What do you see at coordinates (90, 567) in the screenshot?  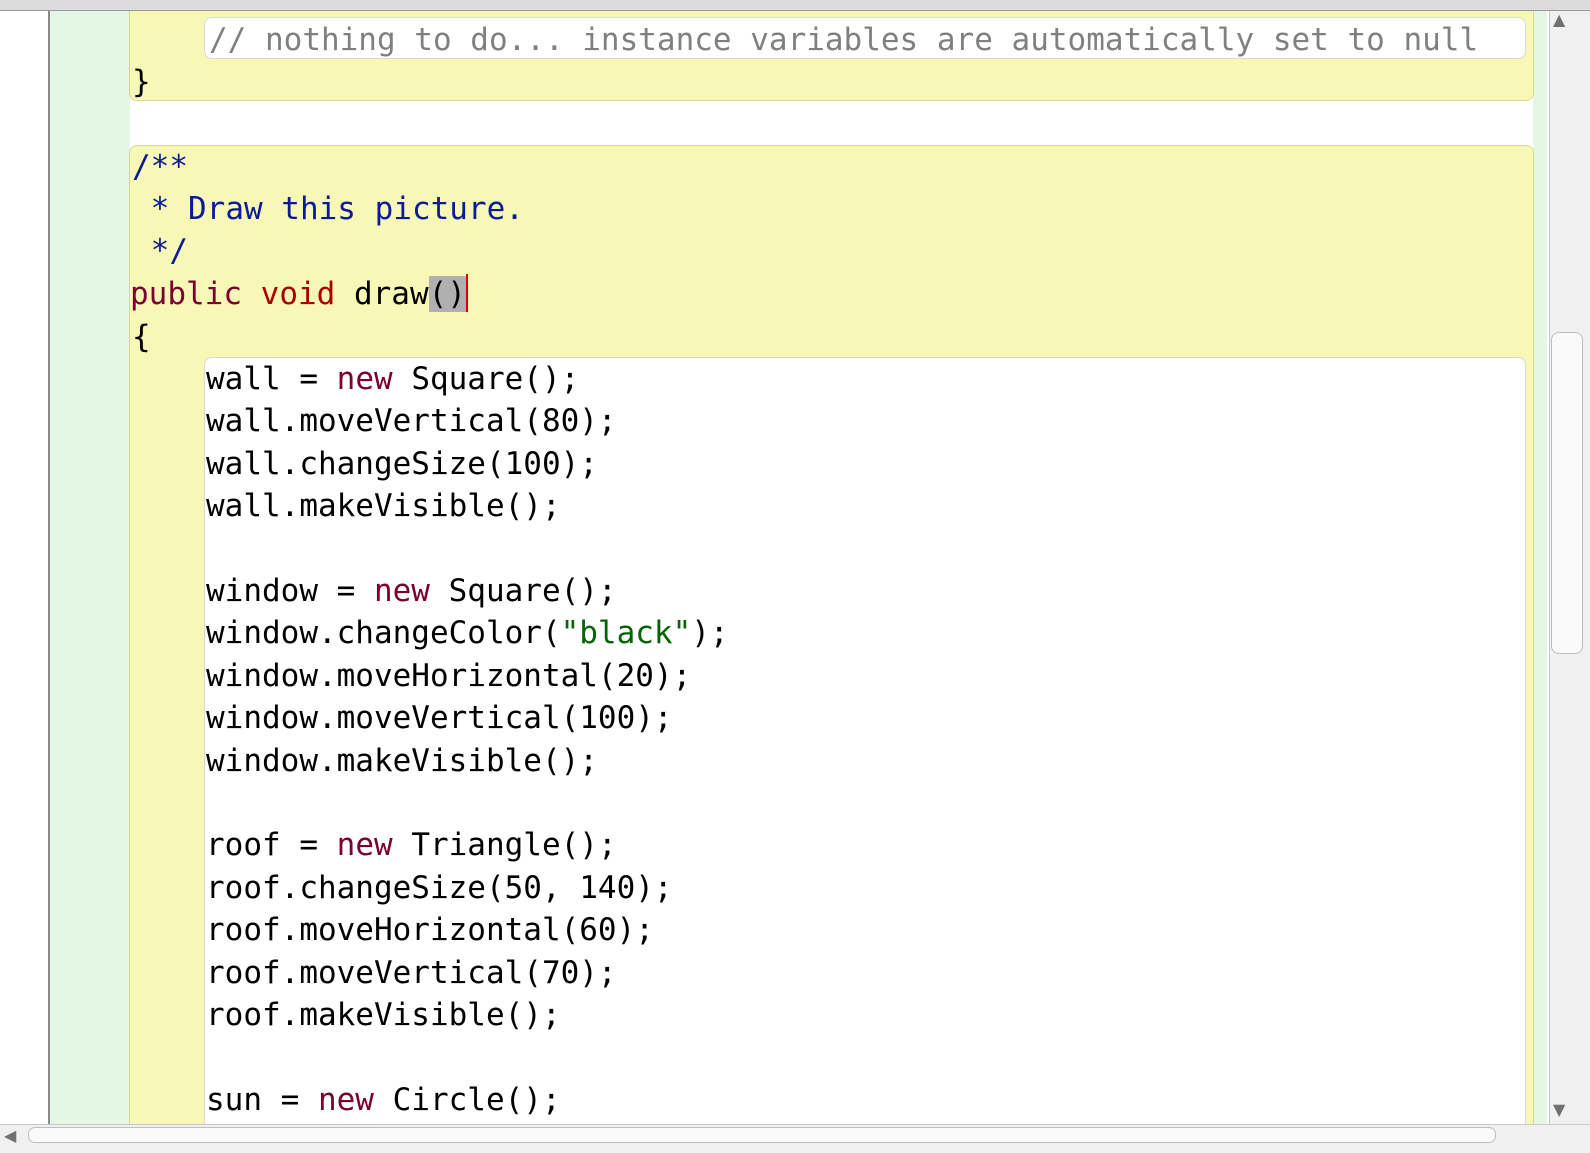 I see `class-scope-left` at bounding box center [90, 567].